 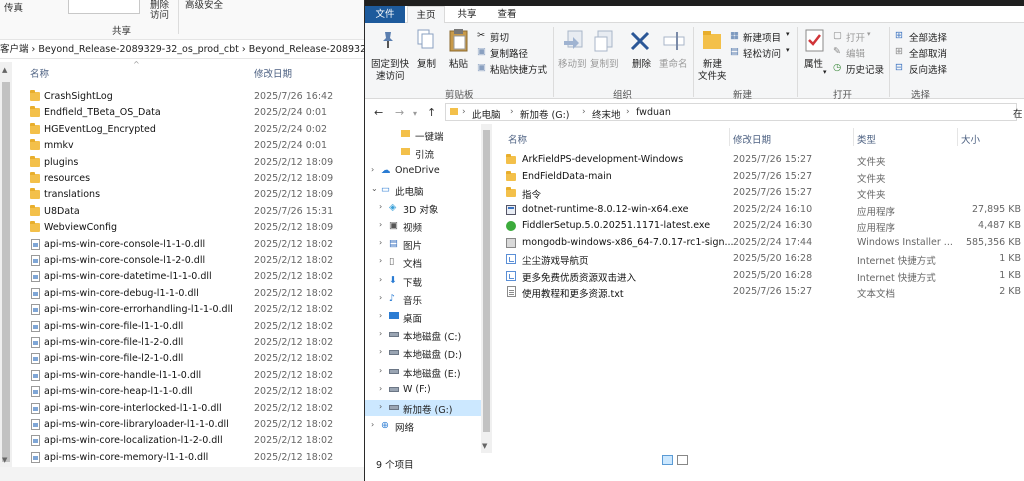 I want to click on col-name: 名称, so click(x=517, y=139).